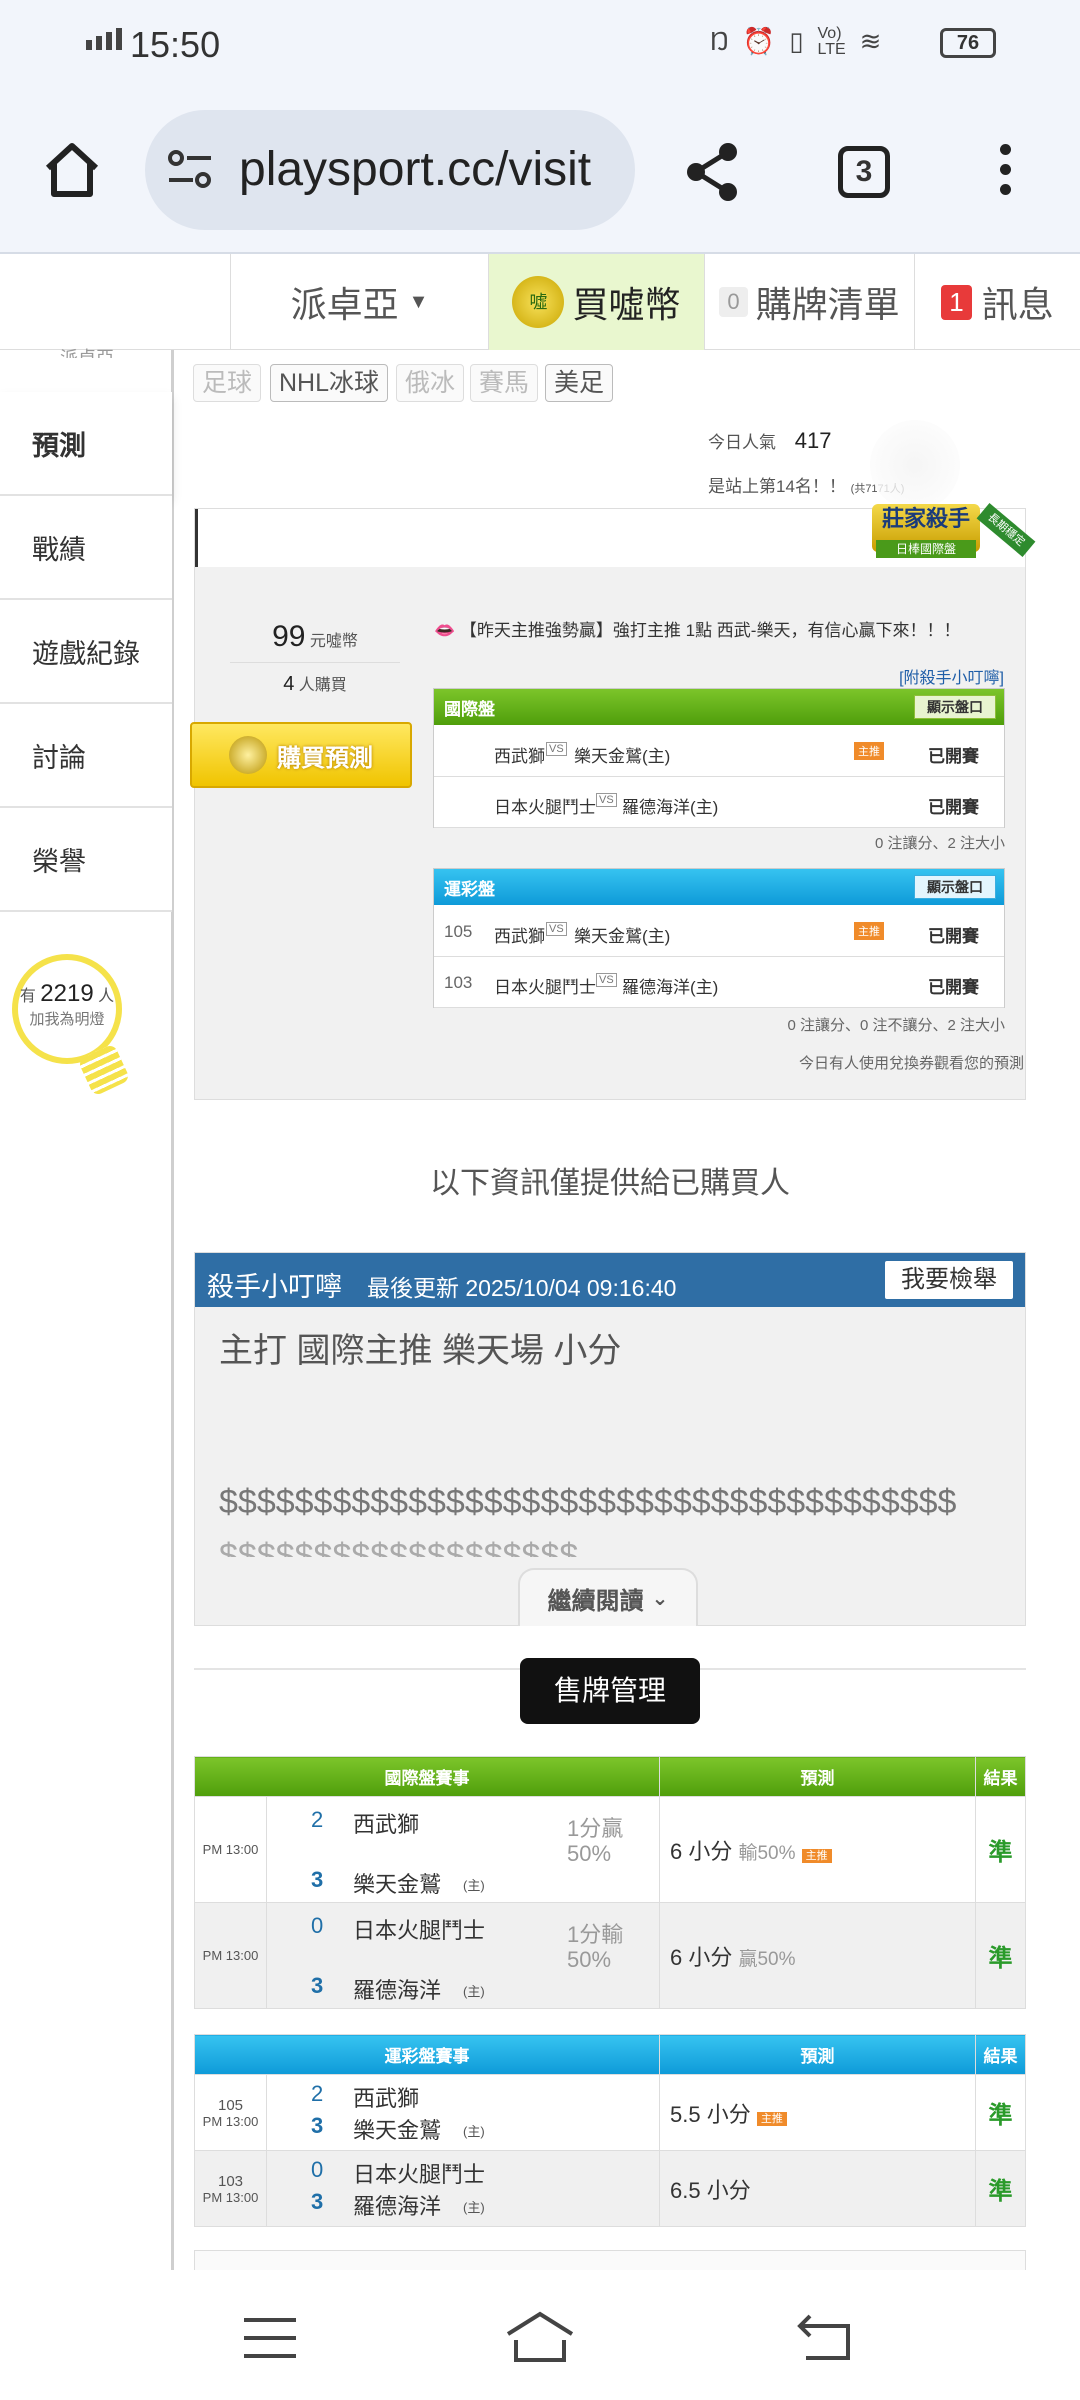 The width and height of the screenshot is (1080, 2400). Describe the element at coordinates (270, 2338) in the screenshot. I see `recent-apps-icon` at that location.